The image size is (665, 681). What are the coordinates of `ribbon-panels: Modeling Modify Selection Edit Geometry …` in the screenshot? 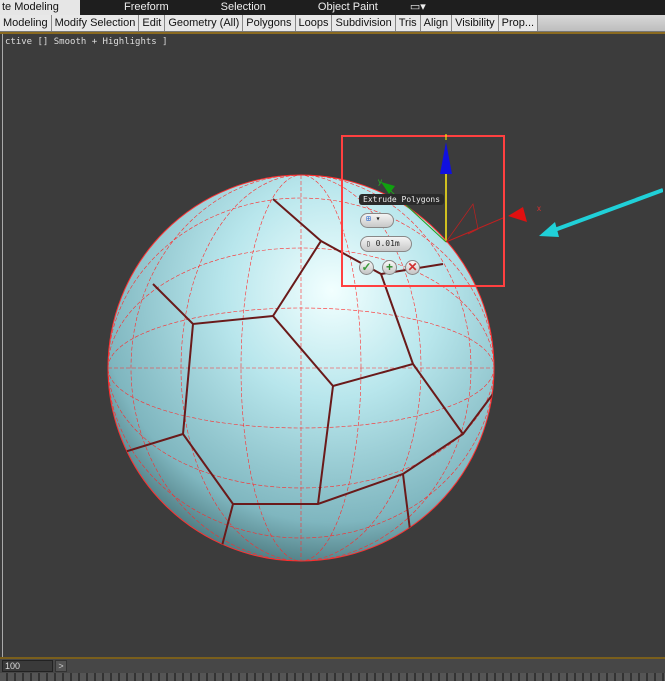 It's located at (332, 23).